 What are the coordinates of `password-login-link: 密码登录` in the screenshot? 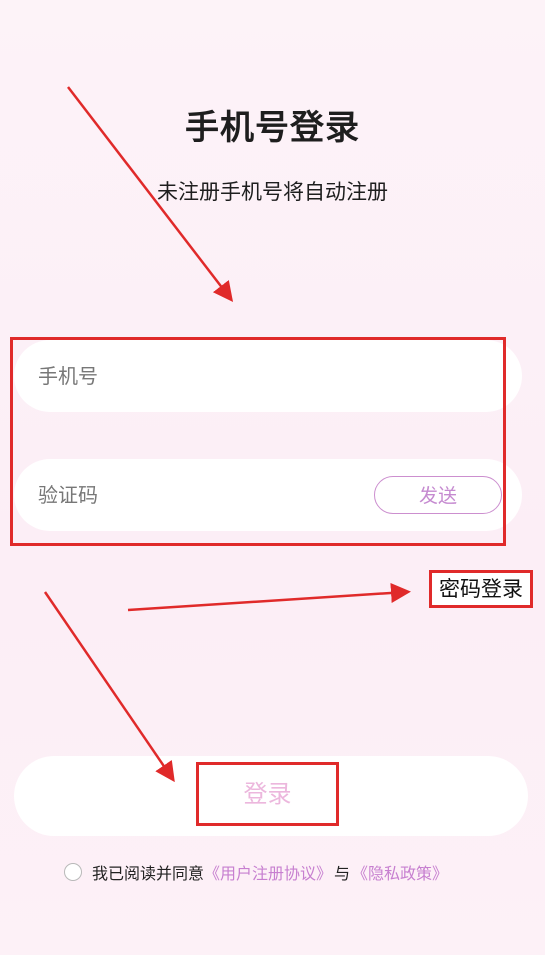 It's located at (481, 589).